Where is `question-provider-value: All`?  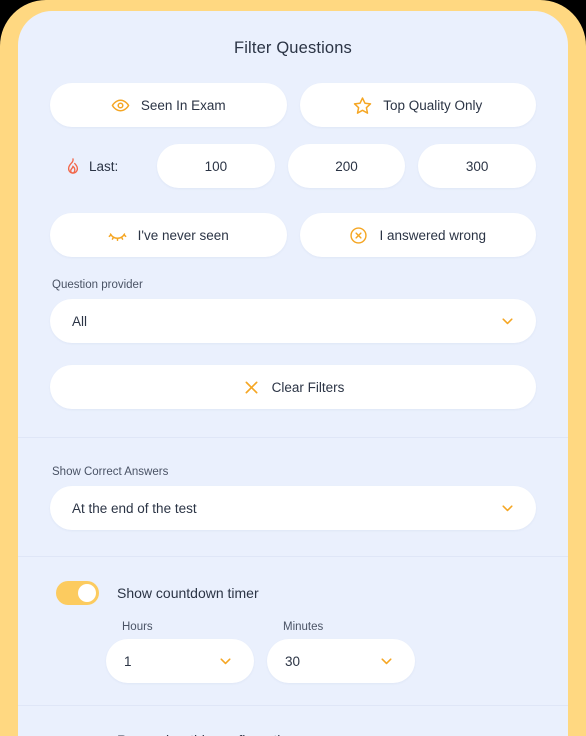 question-provider-value: All is located at coordinates (80, 321).